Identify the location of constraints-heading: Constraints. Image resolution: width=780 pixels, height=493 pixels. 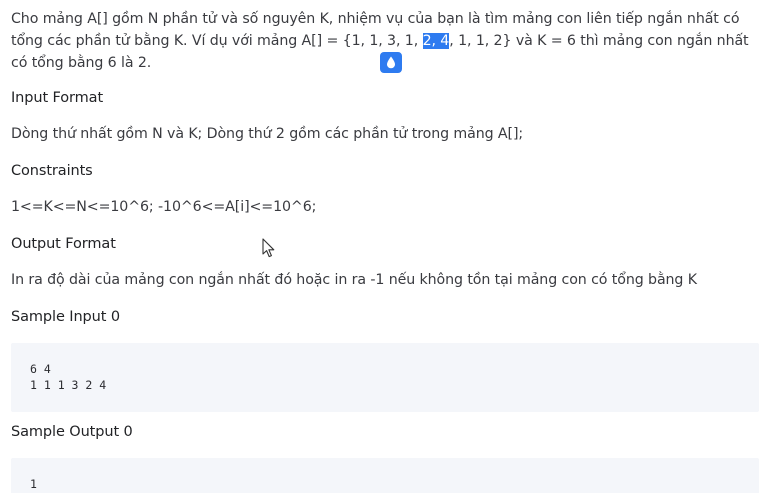
(52, 171).